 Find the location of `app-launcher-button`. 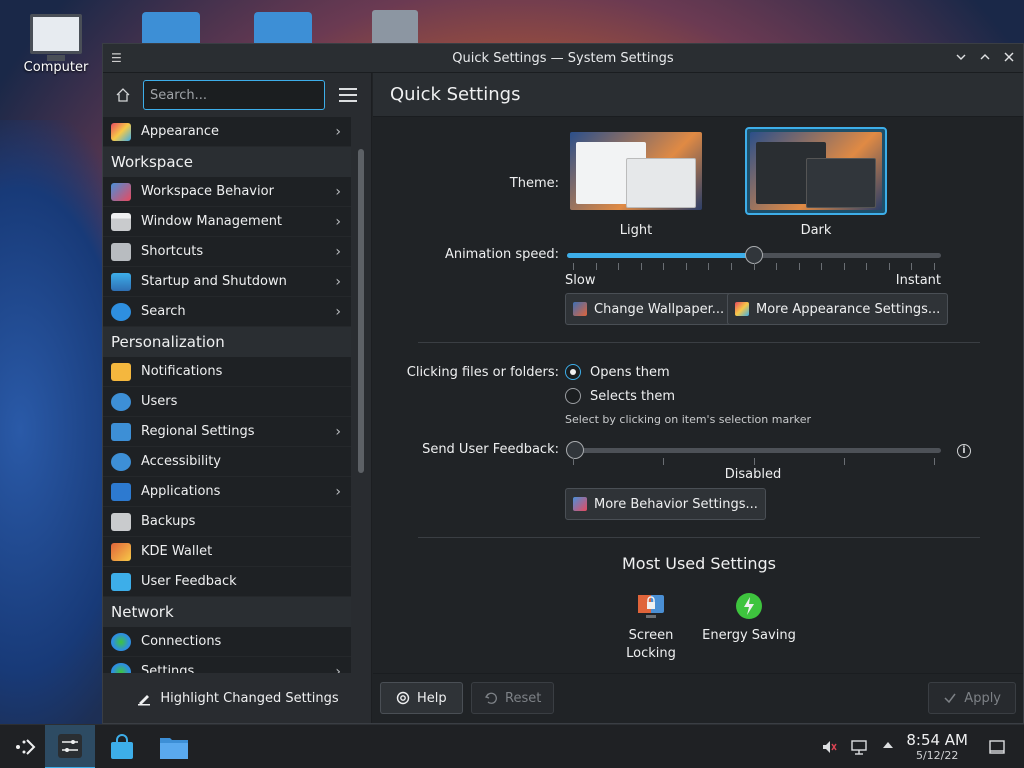

app-launcher-button is located at coordinates (25, 746).